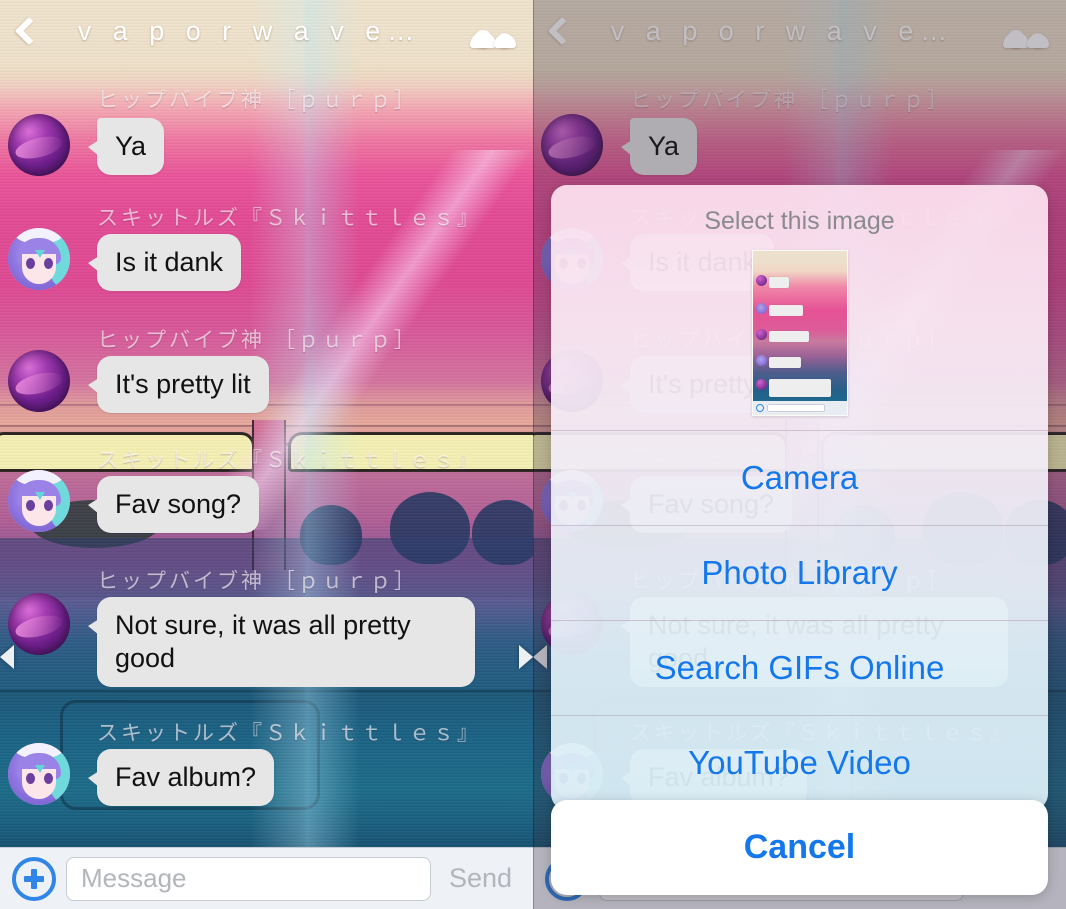  I want to click on action-youtube-video-button: YouTube Video, so click(799, 762).